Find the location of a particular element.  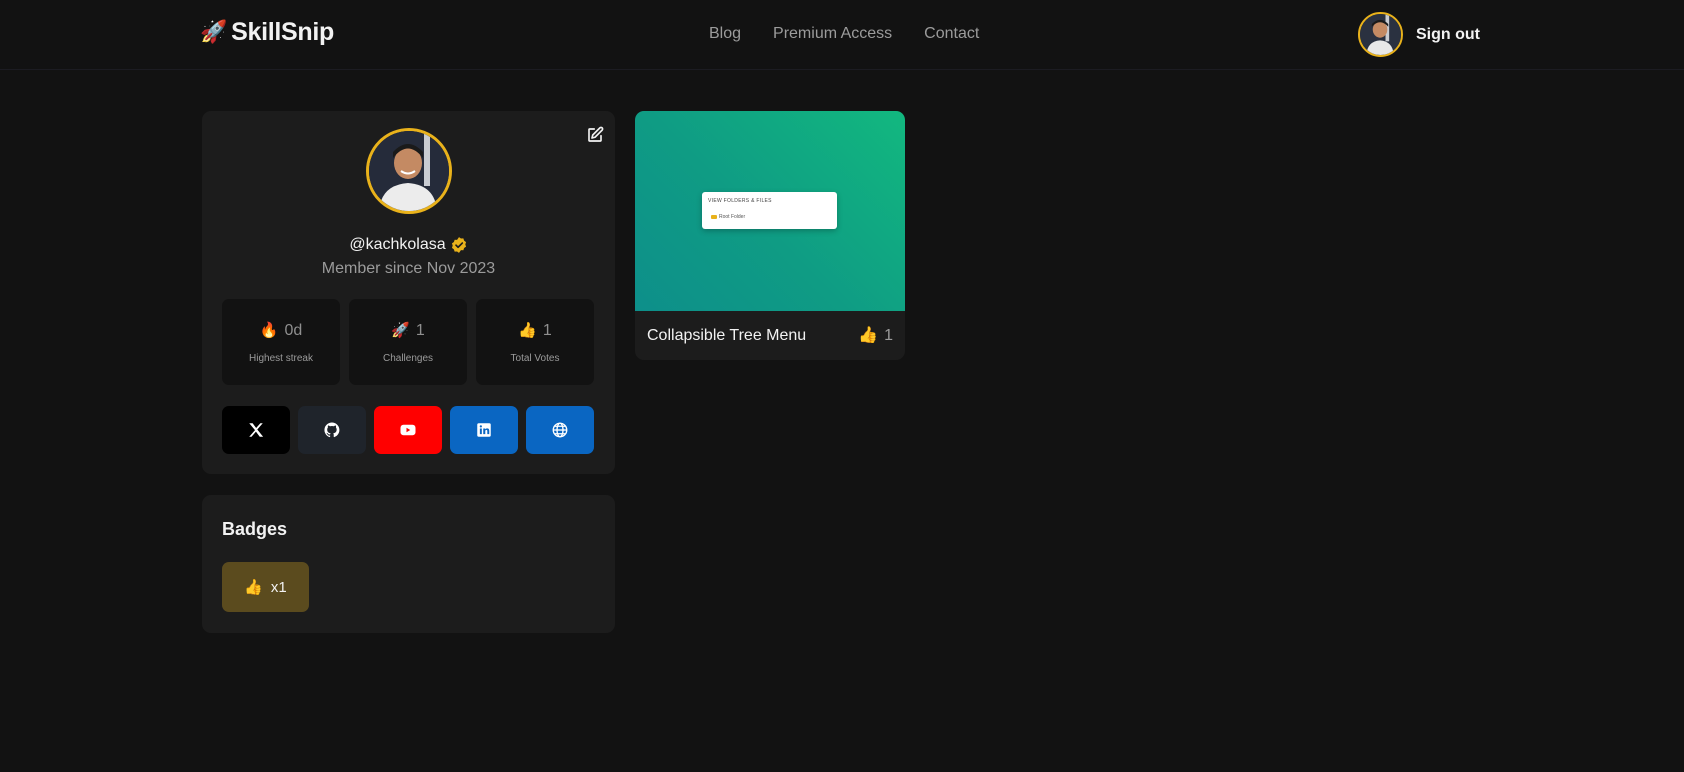

stat-label: Total Votes is located at coordinates (535, 358).